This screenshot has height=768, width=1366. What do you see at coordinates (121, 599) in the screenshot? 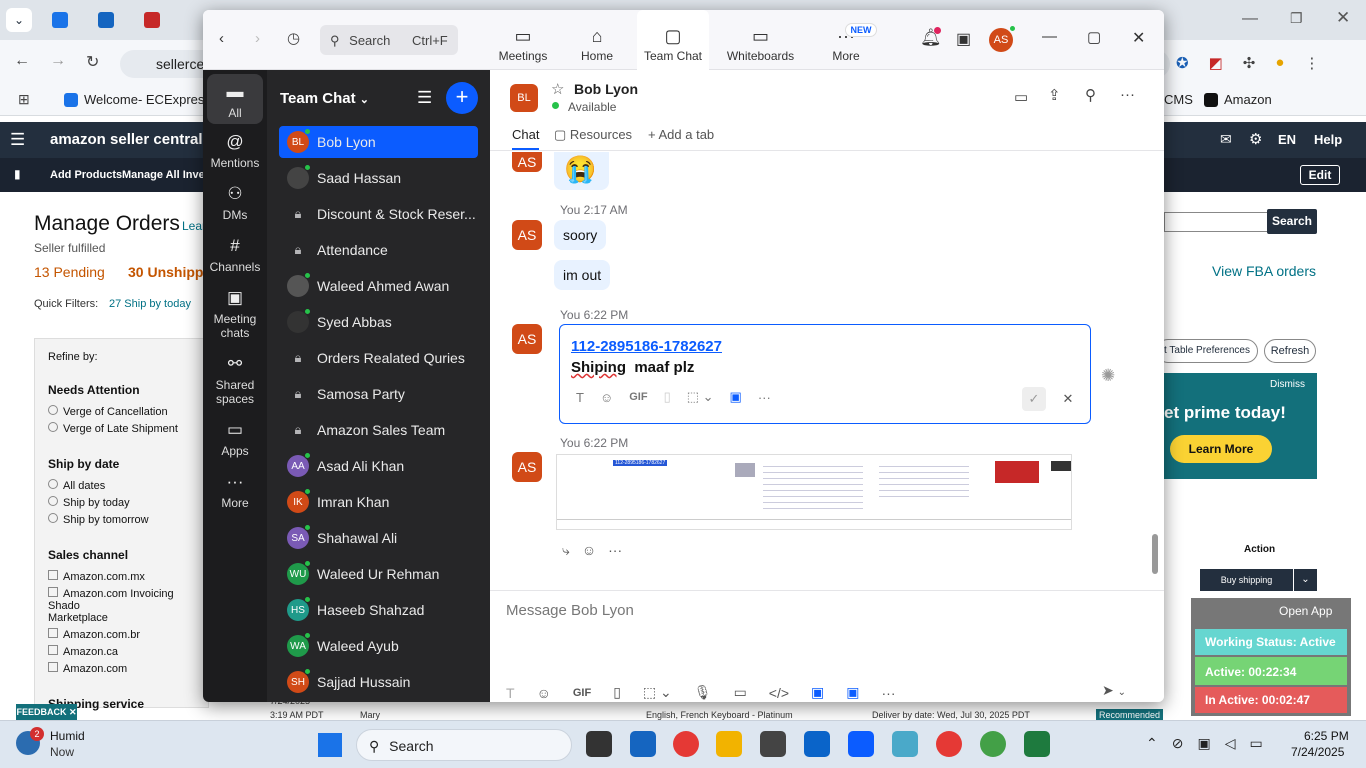
I see `filter-option: Amazon.com Invoicing Shado` at bounding box center [121, 599].